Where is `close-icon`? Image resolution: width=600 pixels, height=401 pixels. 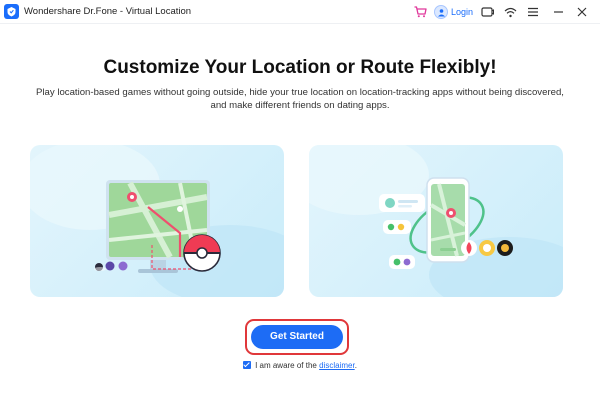 close-icon is located at coordinates (582, 12).